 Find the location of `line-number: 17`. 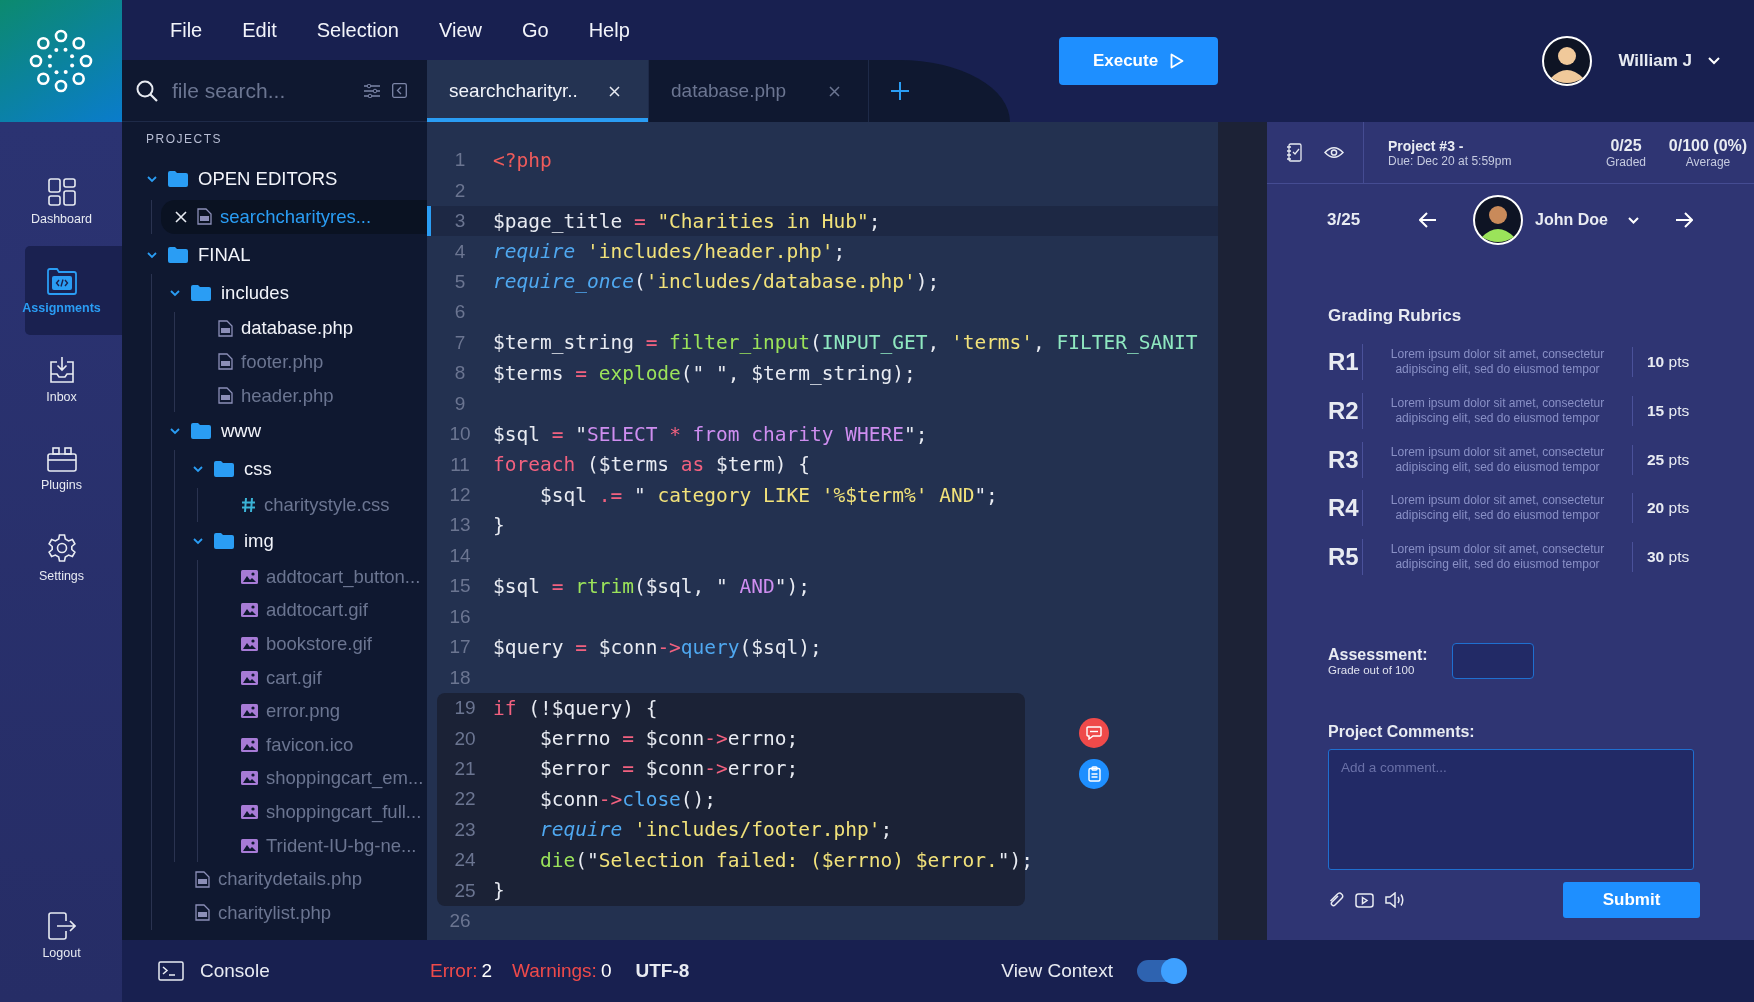

line-number: 17 is located at coordinates (460, 647).